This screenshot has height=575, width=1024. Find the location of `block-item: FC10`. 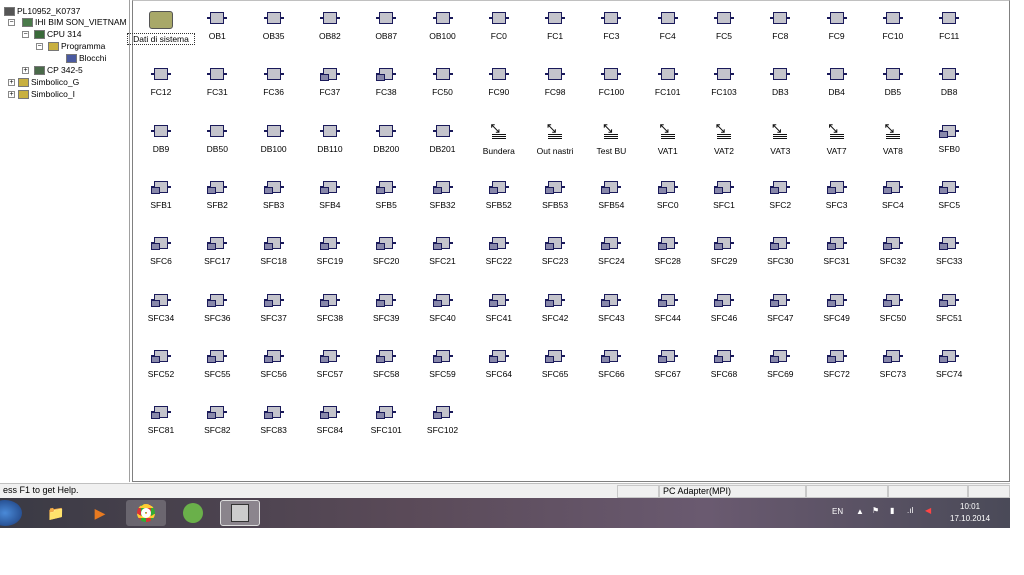

block-item: FC10 is located at coordinates (893, 26).